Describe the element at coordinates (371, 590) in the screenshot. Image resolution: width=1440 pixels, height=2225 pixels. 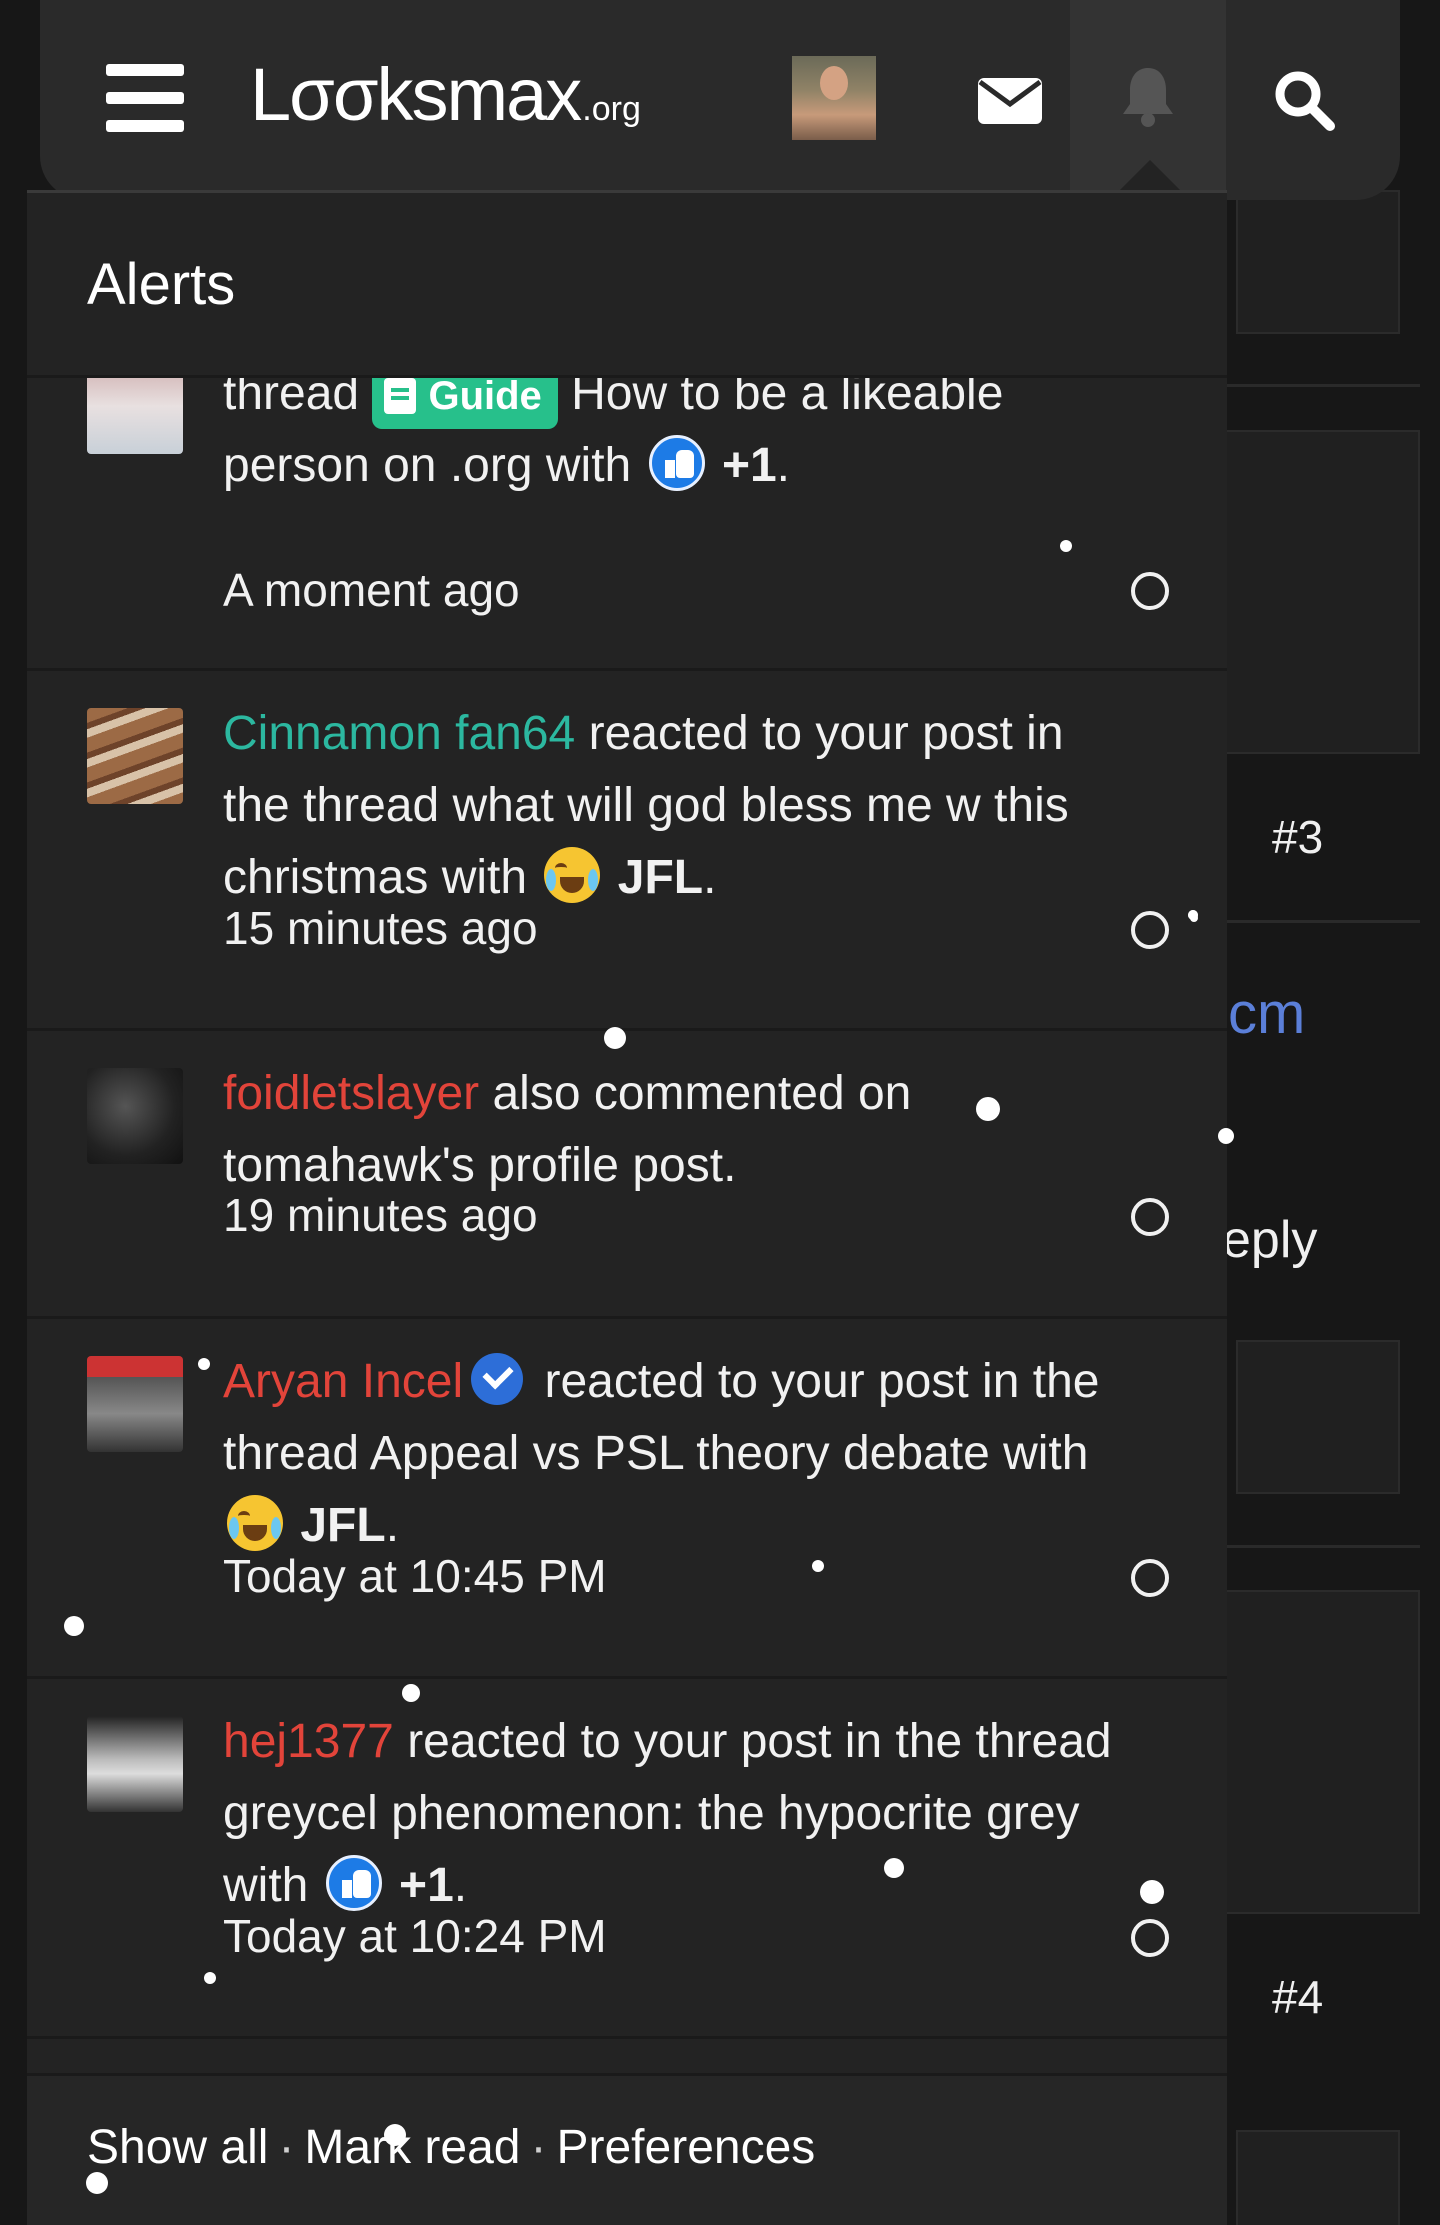
I see `alert-time: A moment ago` at that location.